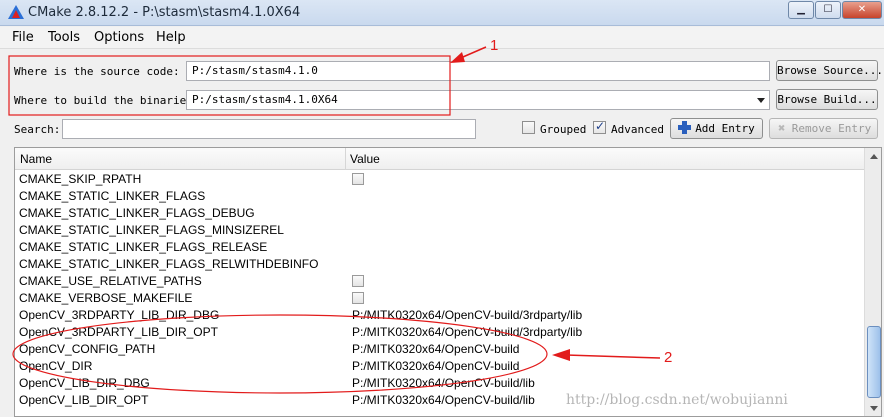 Image resolution: width=884 pixels, height=417 pixels. Describe the element at coordinates (84, 383) in the screenshot. I see `row-name: OpenCV_LIB_DIR_DBG` at that location.